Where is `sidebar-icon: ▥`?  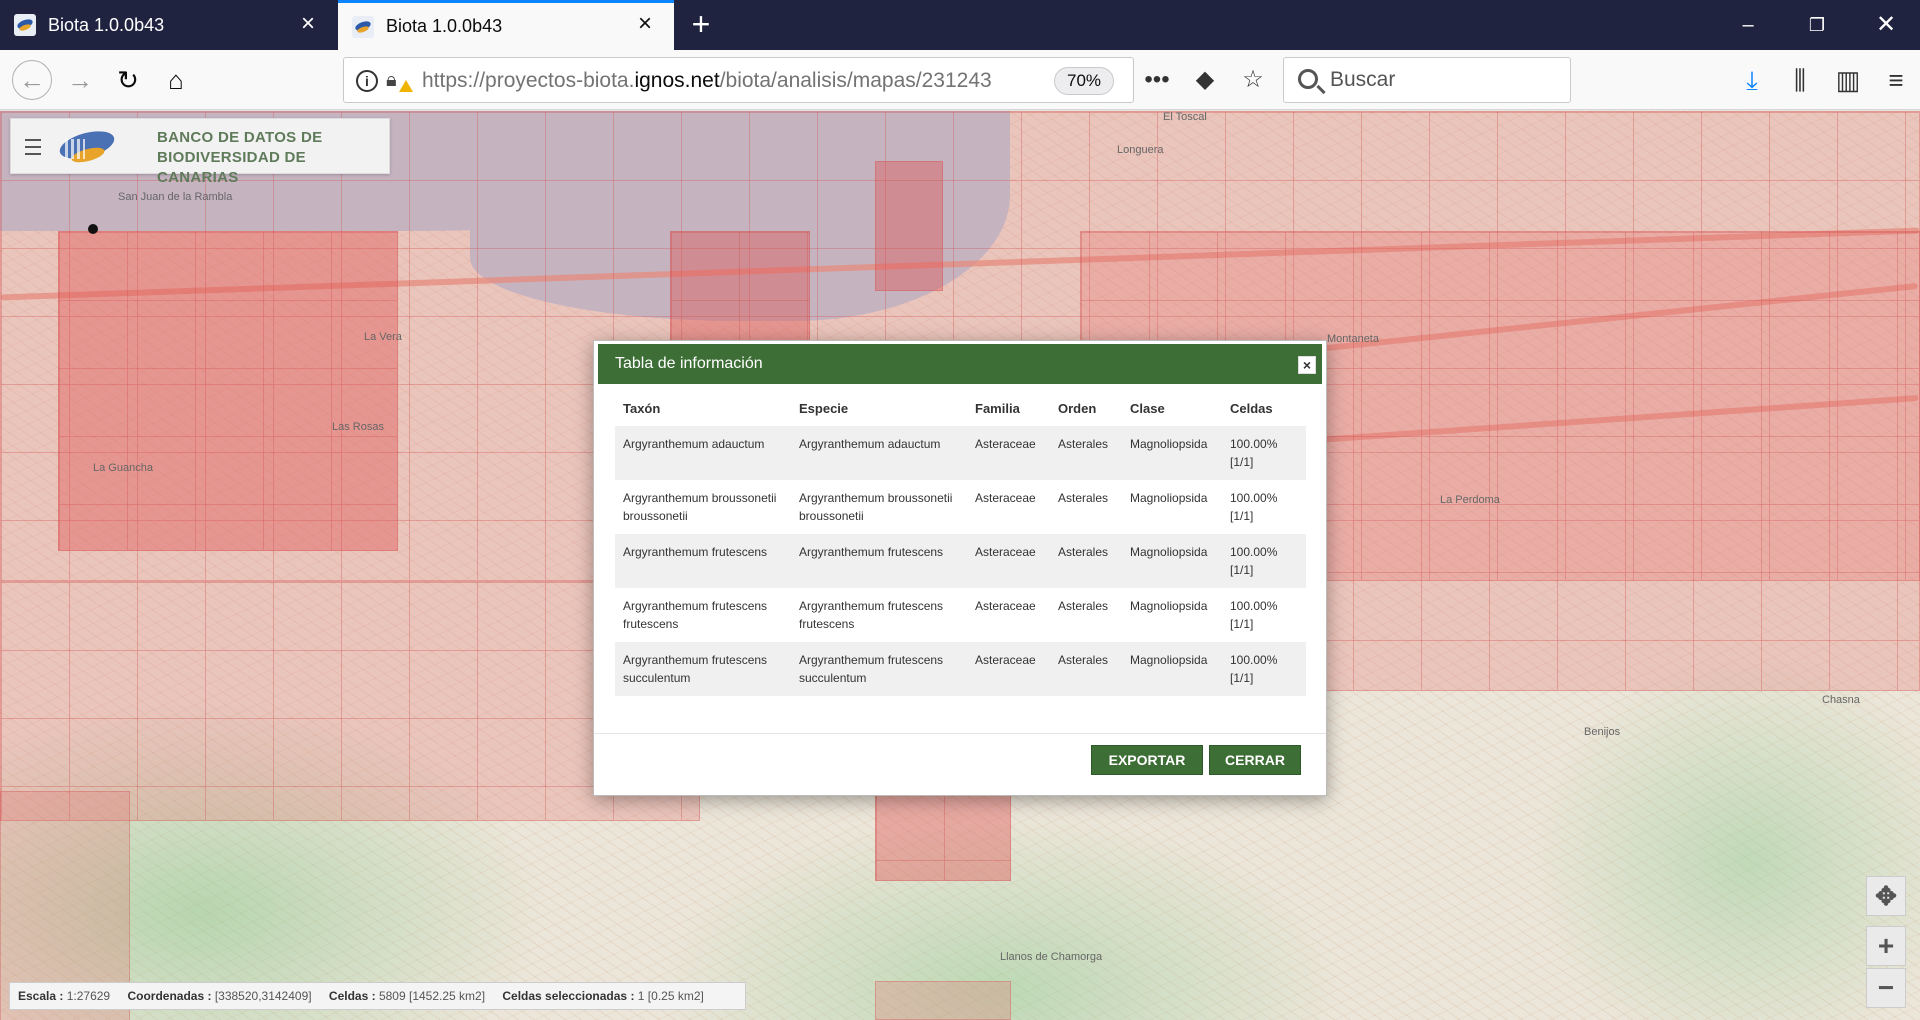
sidebar-icon: ▥ is located at coordinates (1848, 80).